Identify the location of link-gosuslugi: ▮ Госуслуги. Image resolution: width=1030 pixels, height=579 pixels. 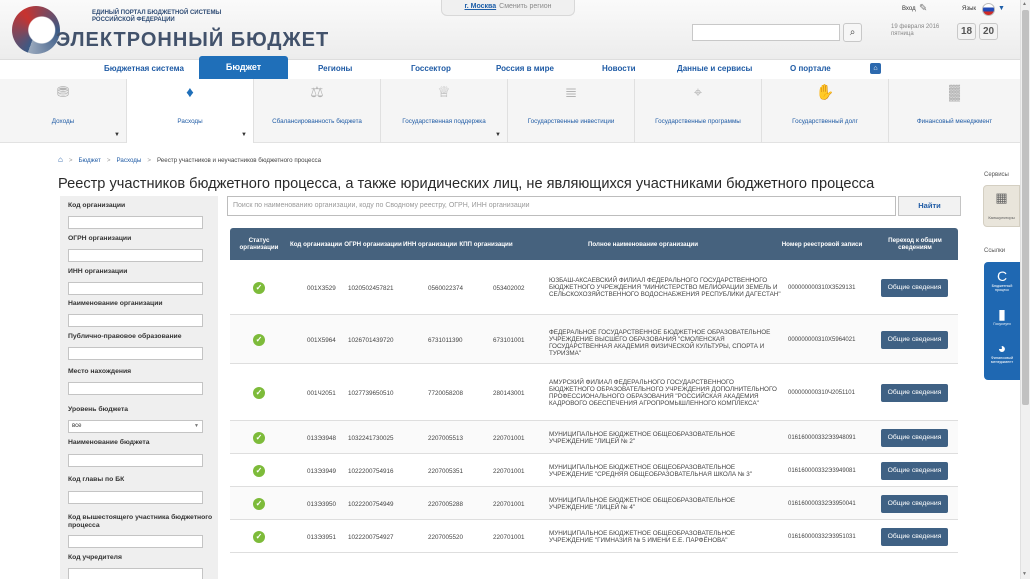
(1002, 316).